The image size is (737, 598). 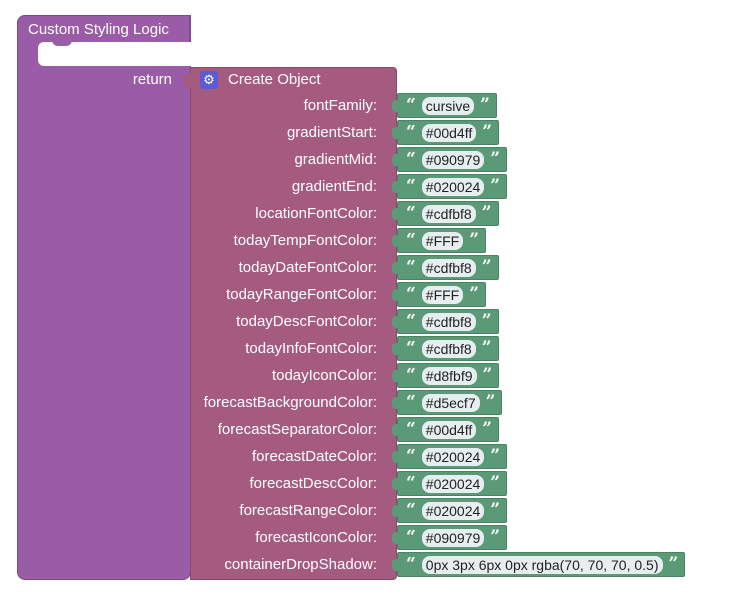 What do you see at coordinates (340, 105) in the screenshot?
I see `field-key-label: fontFamily:` at bounding box center [340, 105].